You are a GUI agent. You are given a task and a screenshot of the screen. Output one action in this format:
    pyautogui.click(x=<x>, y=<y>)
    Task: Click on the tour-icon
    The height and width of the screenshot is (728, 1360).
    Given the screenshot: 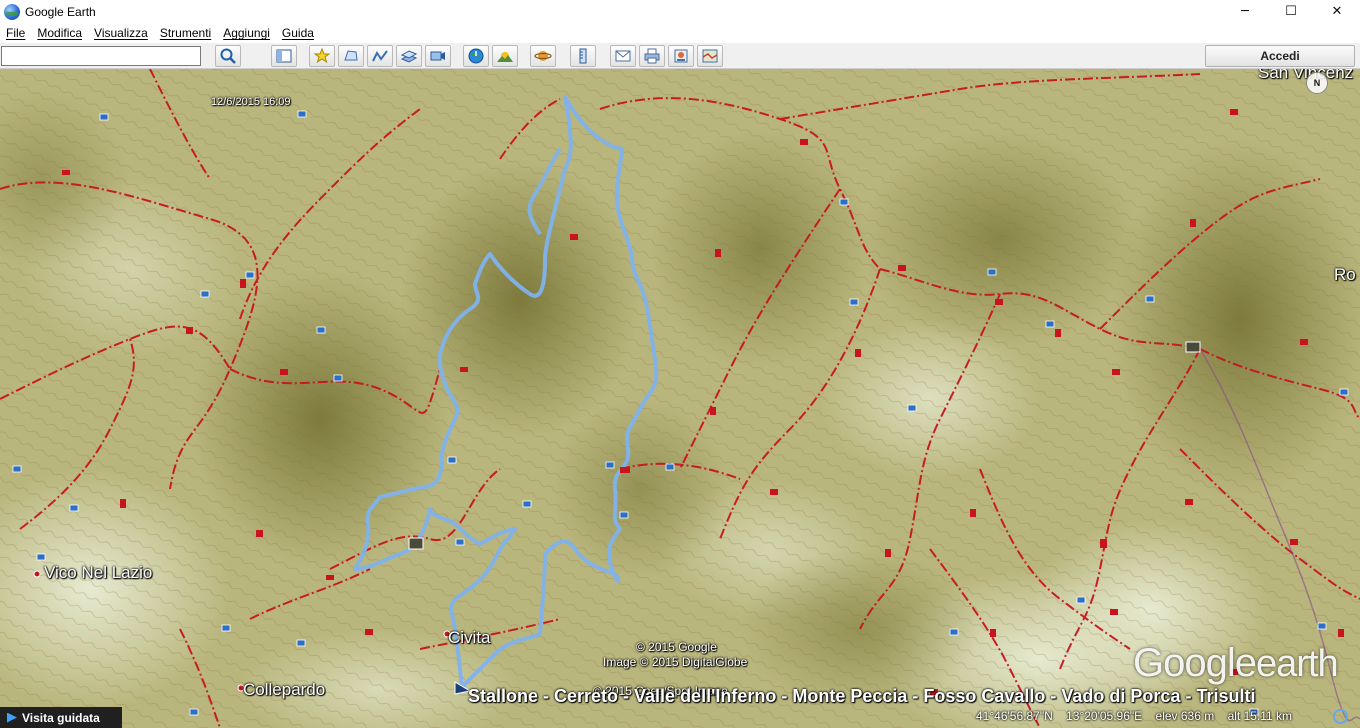 What is the action you would take?
    pyautogui.click(x=437, y=56)
    